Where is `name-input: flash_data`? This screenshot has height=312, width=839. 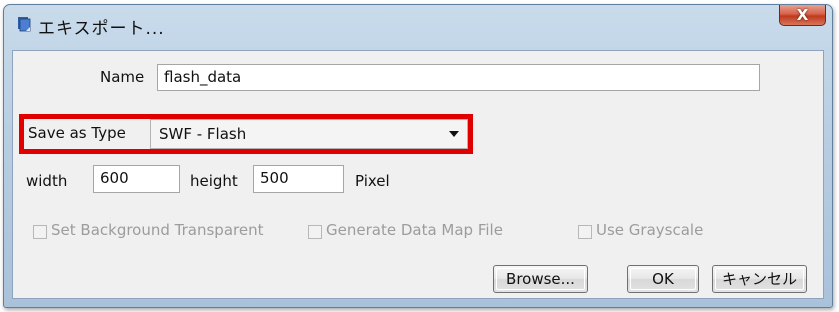
name-input: flash_data is located at coordinates (458, 77).